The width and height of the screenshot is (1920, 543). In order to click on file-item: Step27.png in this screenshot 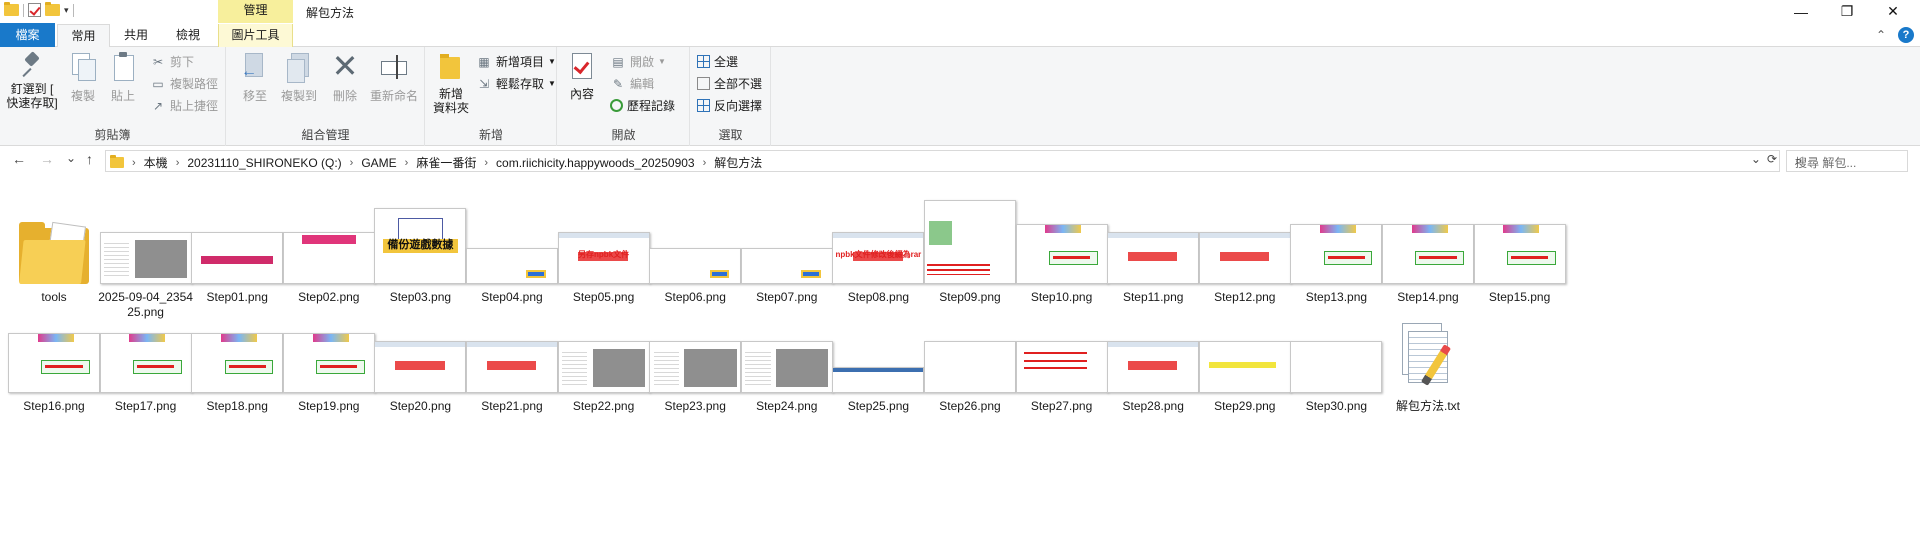, I will do `click(1062, 375)`.